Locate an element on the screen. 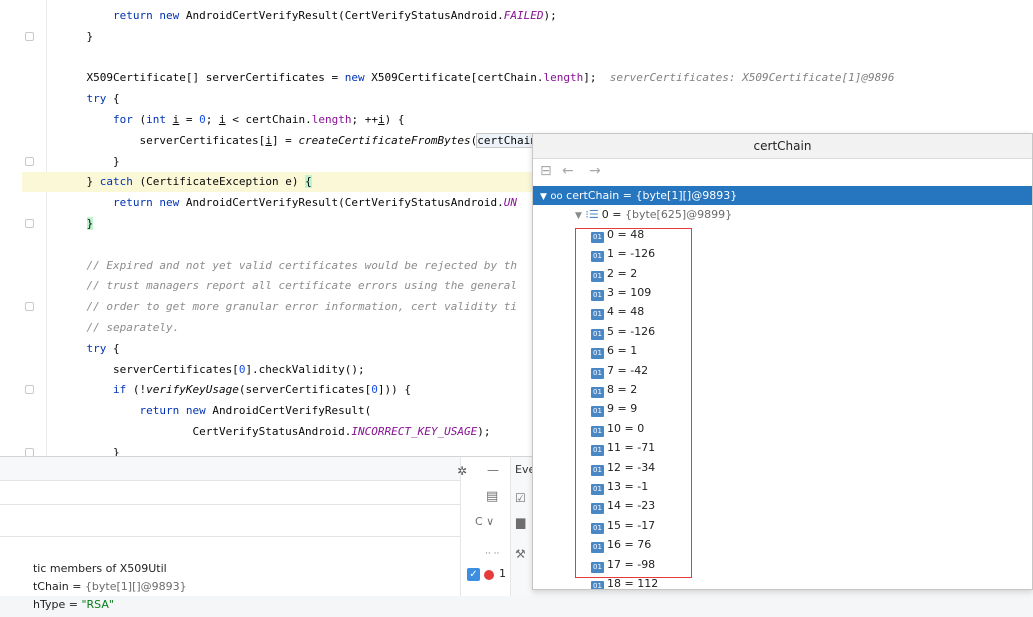  element-value: 9 is located at coordinates (634, 408).